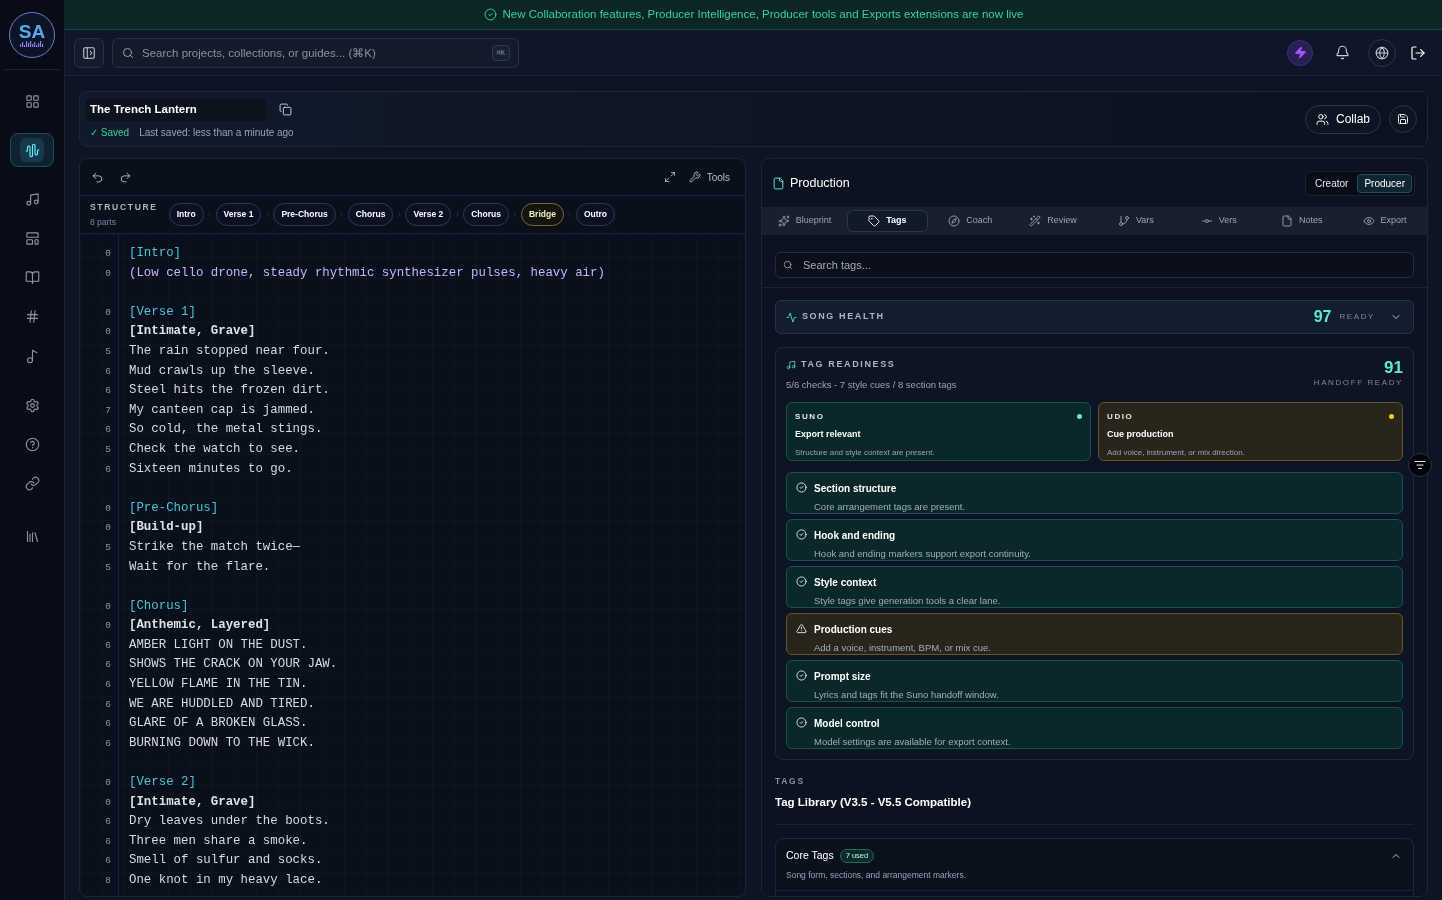 The height and width of the screenshot is (900, 1442). I want to click on song-health-label: SONG HEALTH, so click(843, 317).